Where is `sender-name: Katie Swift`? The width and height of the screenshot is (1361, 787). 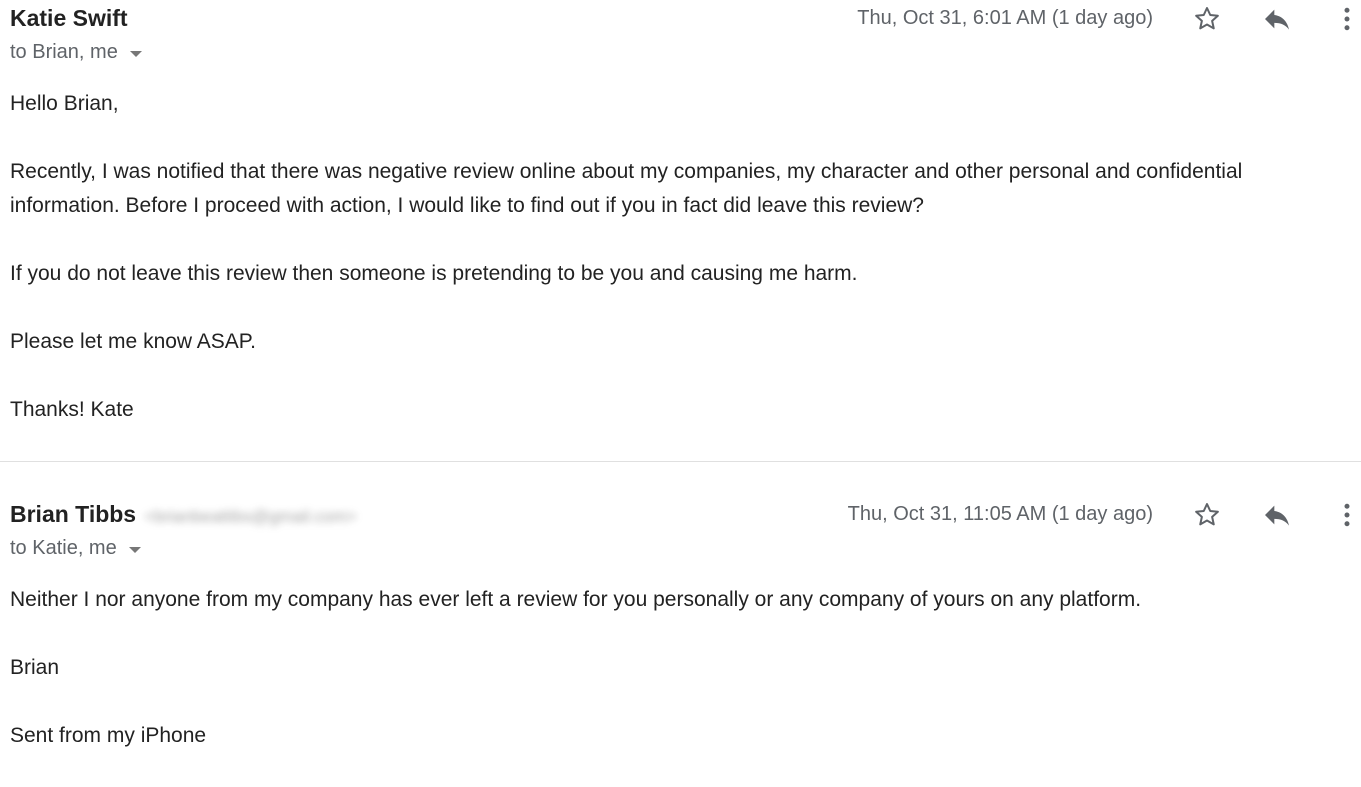 sender-name: Katie Swift is located at coordinates (69, 18).